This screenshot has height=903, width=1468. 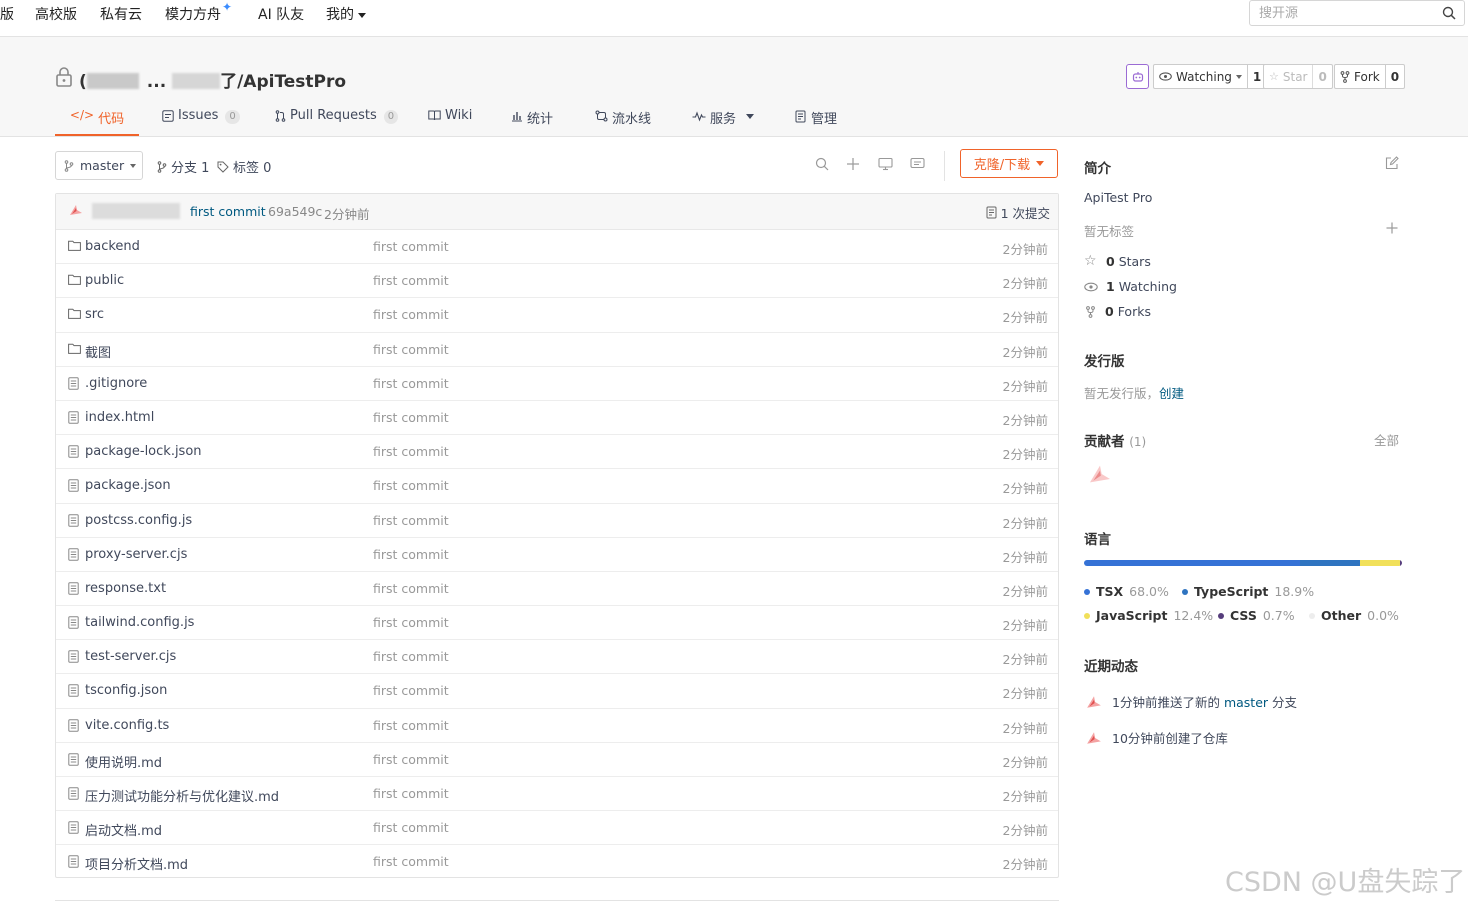 I want to click on file-name: src, so click(x=94, y=314).